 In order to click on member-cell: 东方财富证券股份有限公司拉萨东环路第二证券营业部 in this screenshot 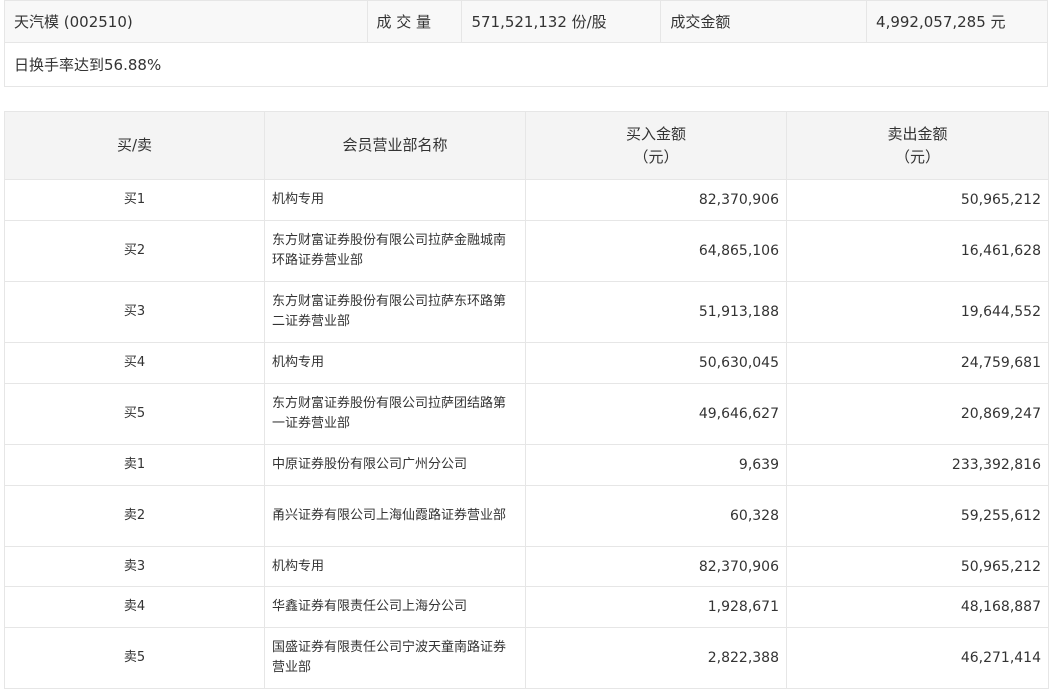, I will do `click(395, 312)`.